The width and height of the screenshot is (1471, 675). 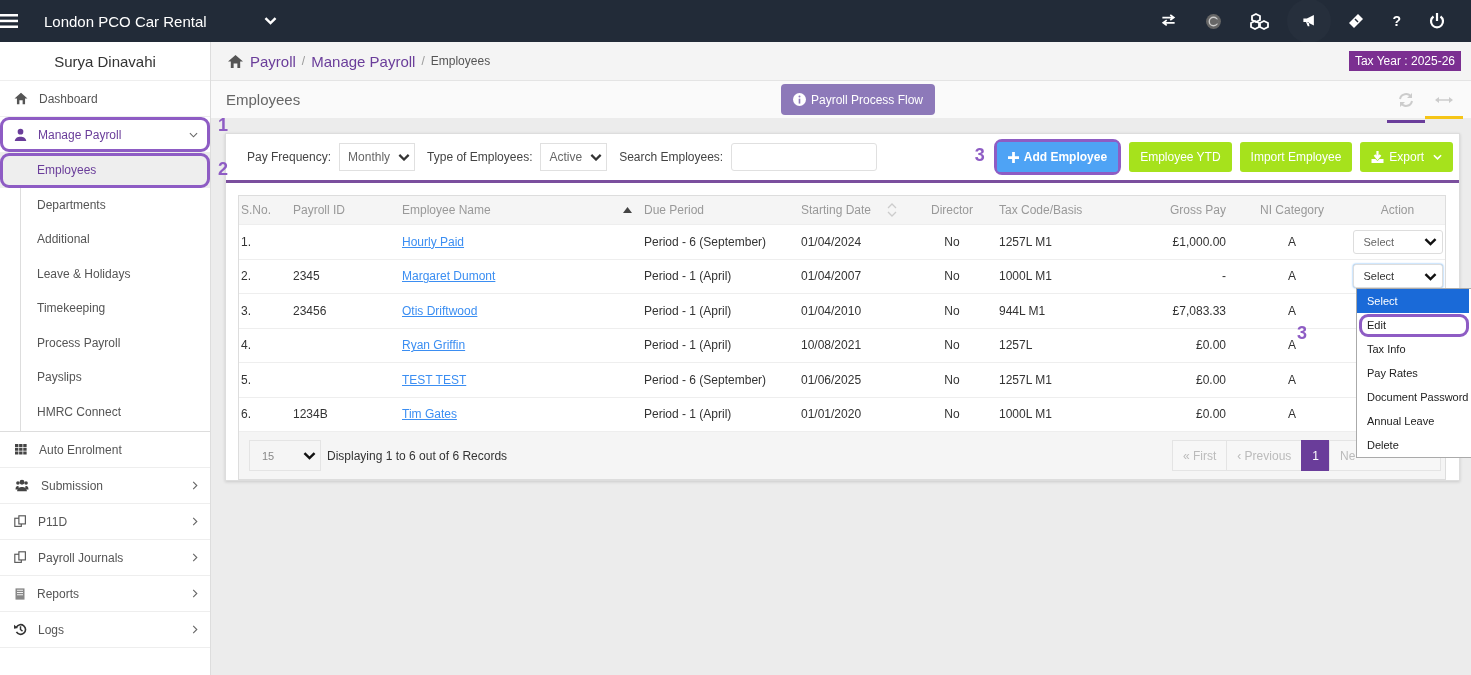 What do you see at coordinates (246, 276) in the screenshot?
I see `table-cell: 2.` at bounding box center [246, 276].